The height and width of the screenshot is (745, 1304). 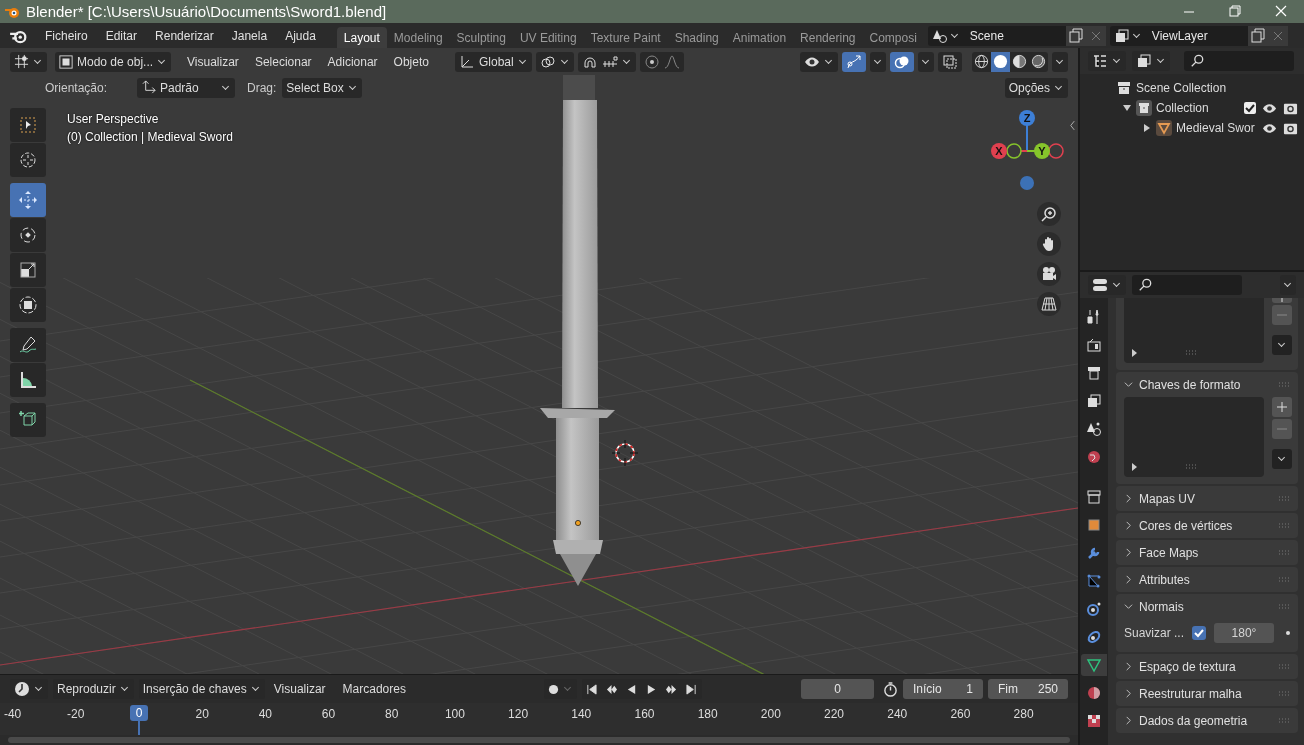 I want to click on angle-field: 180°, so click(x=1244, y=633).